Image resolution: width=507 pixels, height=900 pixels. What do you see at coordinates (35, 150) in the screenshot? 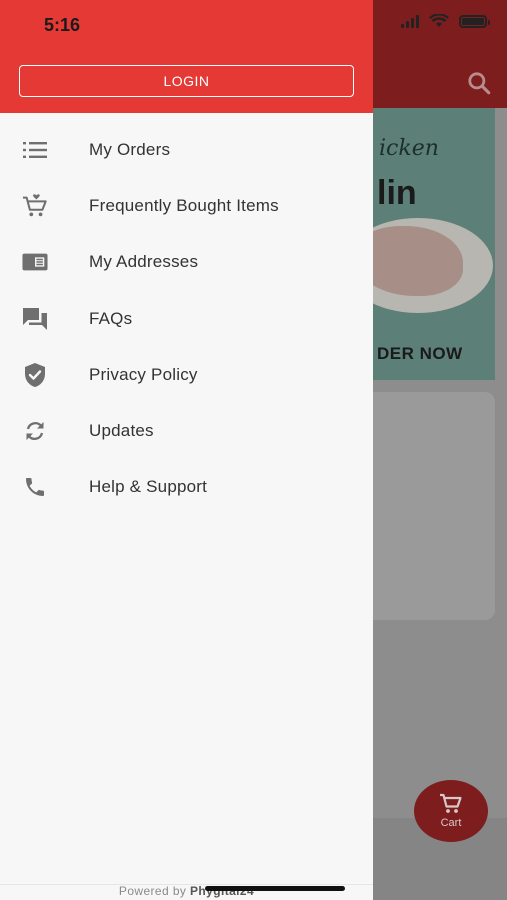
I see `list-icon` at bounding box center [35, 150].